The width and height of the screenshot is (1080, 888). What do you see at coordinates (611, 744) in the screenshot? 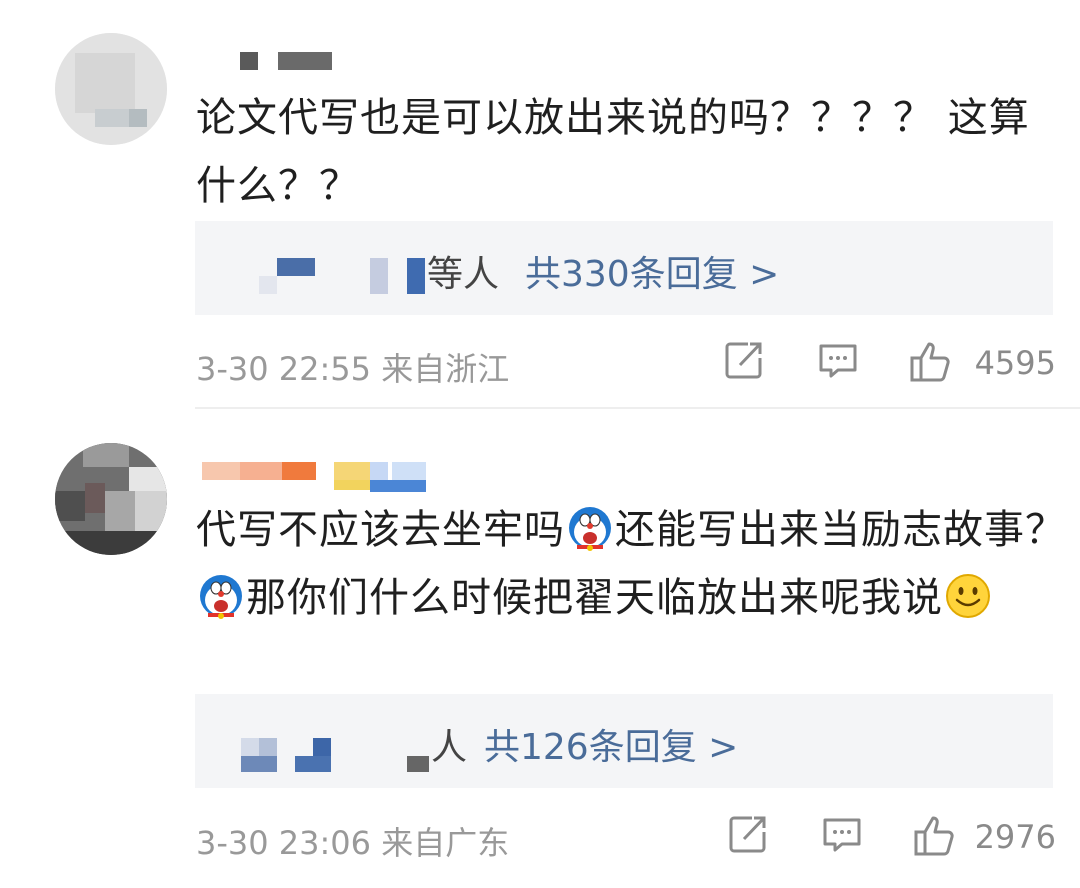
I see `reply-count-link: 共126条回复 >` at bounding box center [611, 744].